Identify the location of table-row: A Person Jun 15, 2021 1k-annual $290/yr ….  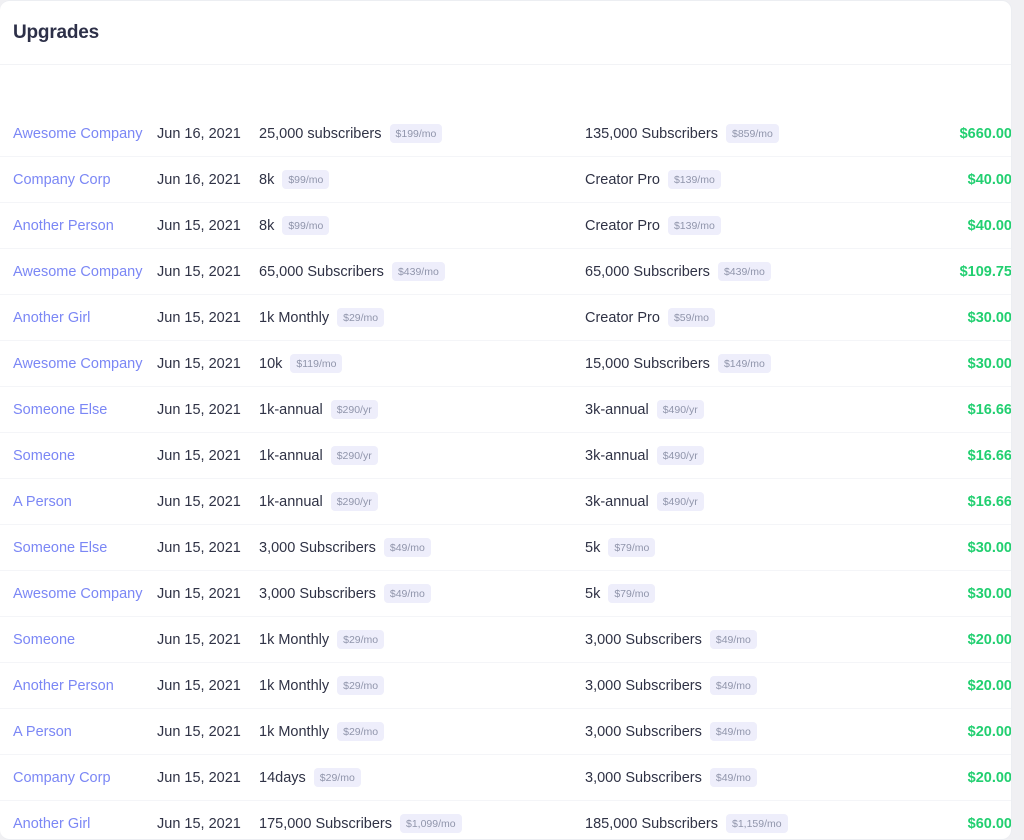
(506, 502).